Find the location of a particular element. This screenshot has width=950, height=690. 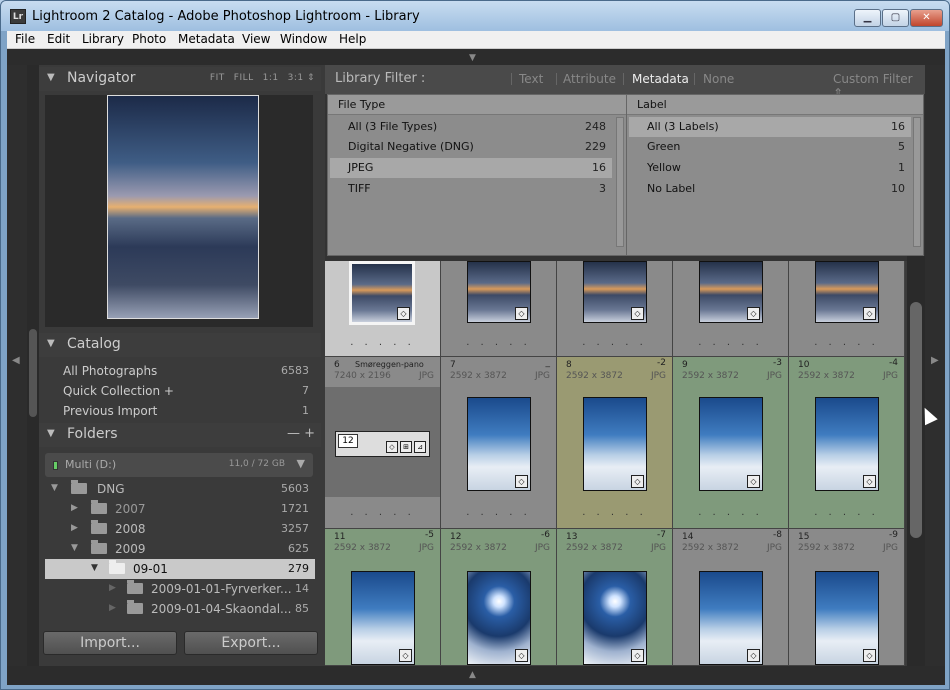

menu-file: File is located at coordinates (25, 39).